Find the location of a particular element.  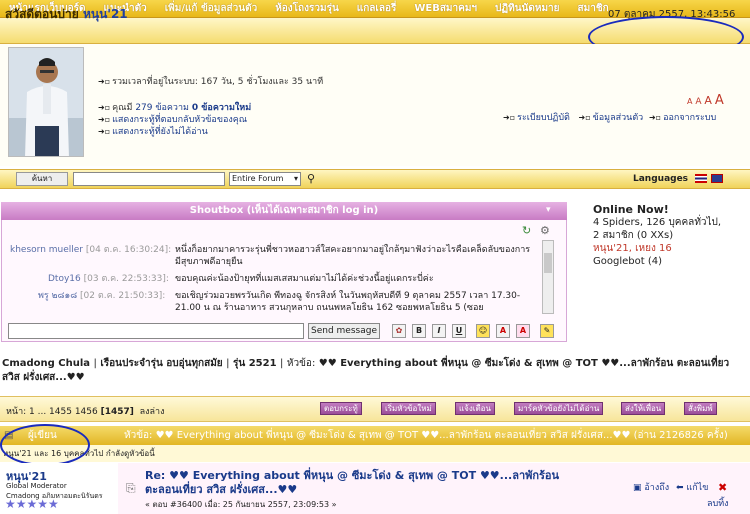

post-author-role: Global Moderator is located at coordinates (36, 486).